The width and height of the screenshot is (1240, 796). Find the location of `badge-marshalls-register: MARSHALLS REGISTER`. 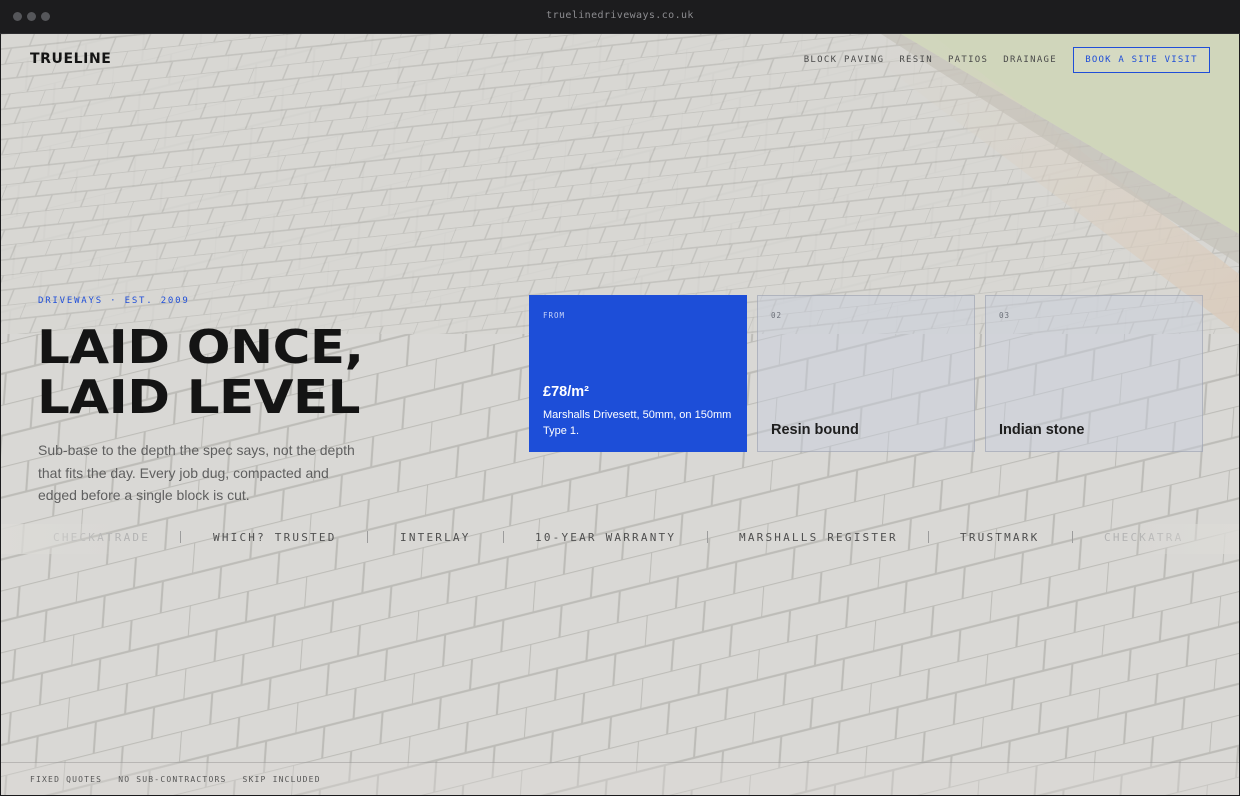

badge-marshalls-register: MARSHALLS REGISTER is located at coordinates (818, 537).